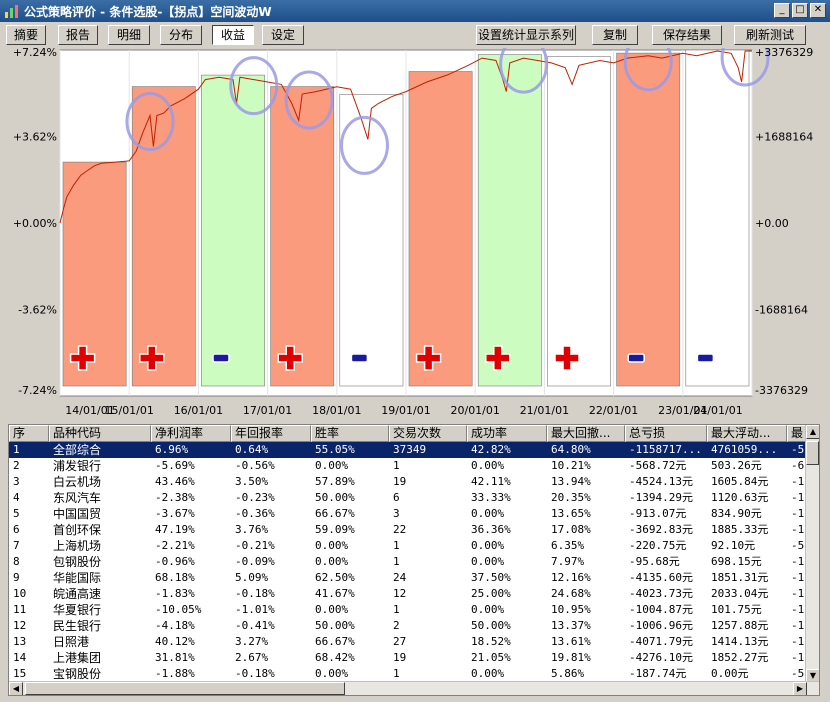 Image resolution: width=830 pixels, height=702 pixels. What do you see at coordinates (185, 688) in the screenshot?
I see `hscroll-thumb` at bounding box center [185, 688].